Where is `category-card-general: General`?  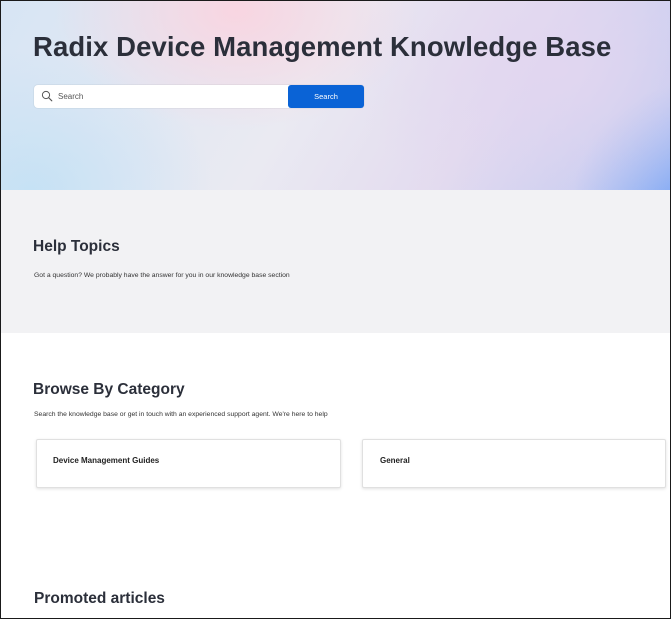
category-card-general: General is located at coordinates (514, 463).